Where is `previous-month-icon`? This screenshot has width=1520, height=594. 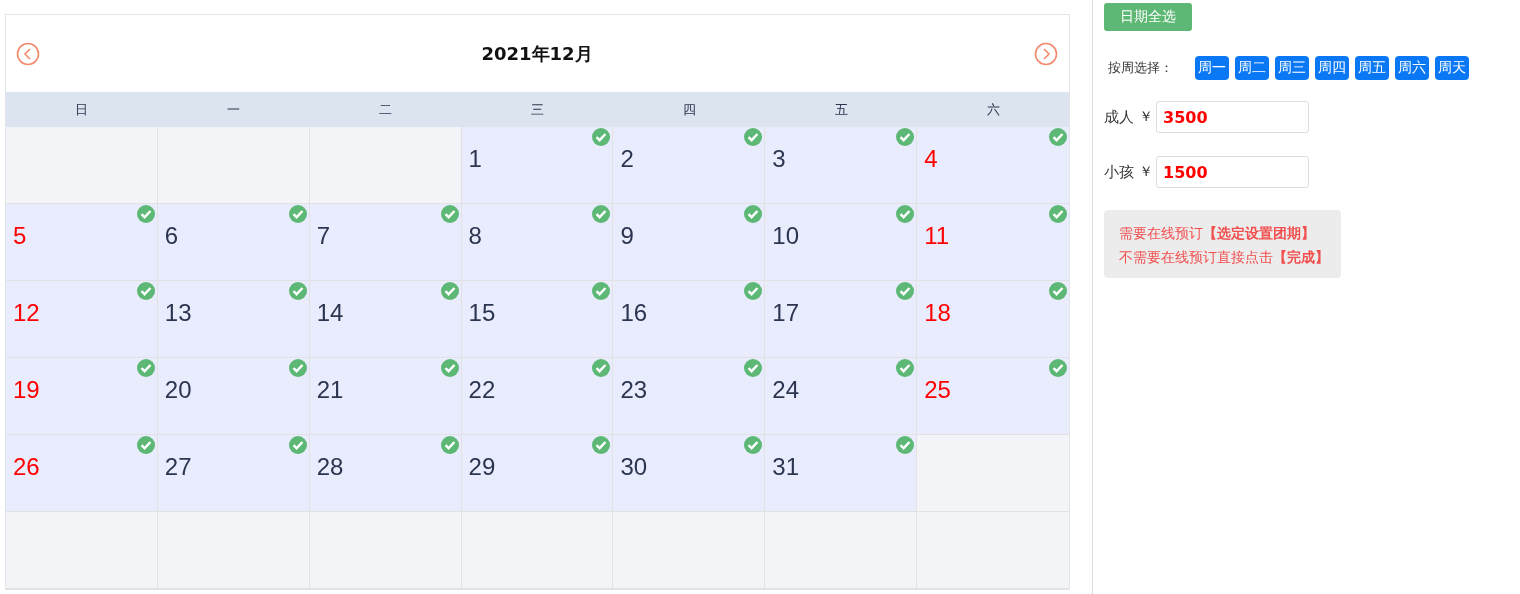 previous-month-icon is located at coordinates (28, 53).